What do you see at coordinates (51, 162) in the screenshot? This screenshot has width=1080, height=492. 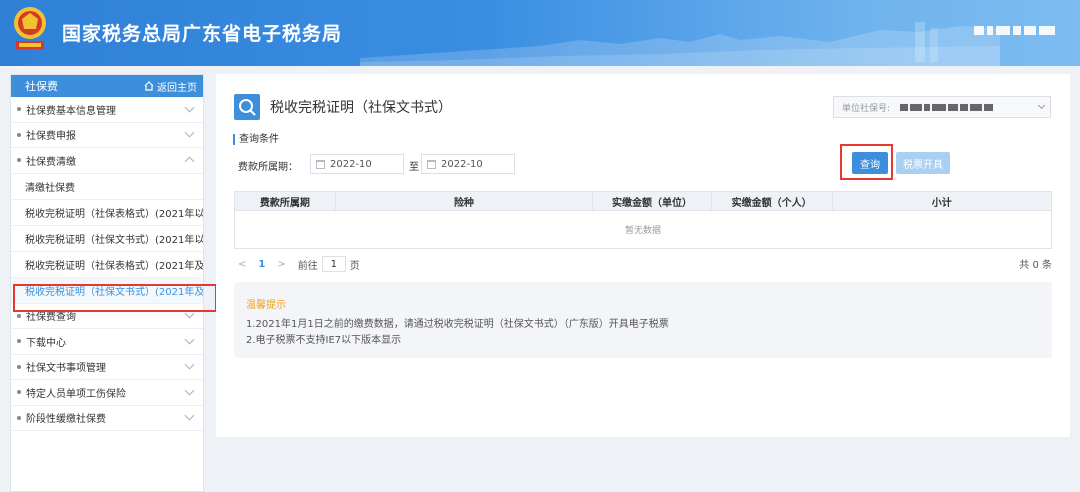 I see `sidebar-item-label: 社保费清缴` at bounding box center [51, 162].